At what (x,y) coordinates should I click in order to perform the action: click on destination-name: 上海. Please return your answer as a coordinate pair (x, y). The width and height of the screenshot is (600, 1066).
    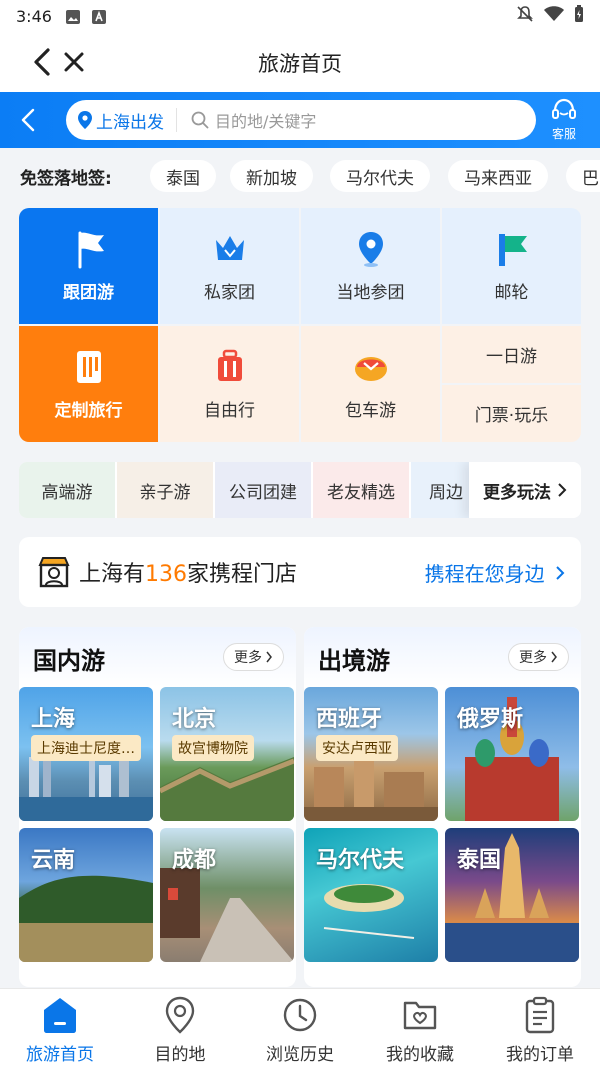
    Looking at the image, I should click on (53, 719).